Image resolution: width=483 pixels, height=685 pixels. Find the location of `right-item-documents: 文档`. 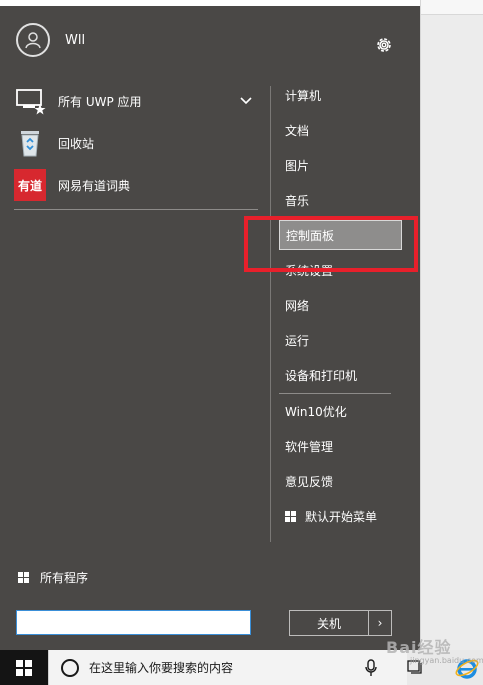

right-item-documents: 文档 is located at coordinates (342, 130).